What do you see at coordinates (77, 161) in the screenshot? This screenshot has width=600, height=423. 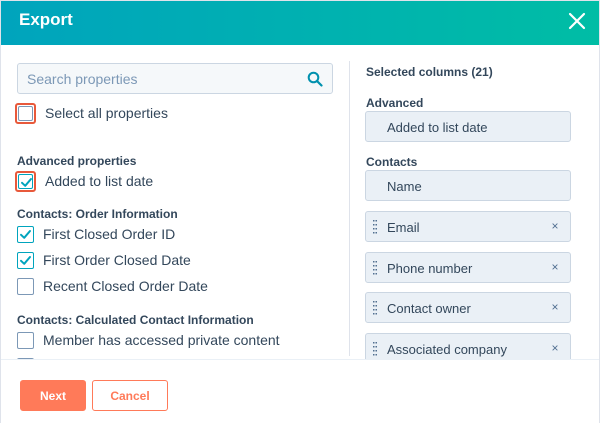 I see `group-title-advanced: Advanced properties` at bounding box center [77, 161].